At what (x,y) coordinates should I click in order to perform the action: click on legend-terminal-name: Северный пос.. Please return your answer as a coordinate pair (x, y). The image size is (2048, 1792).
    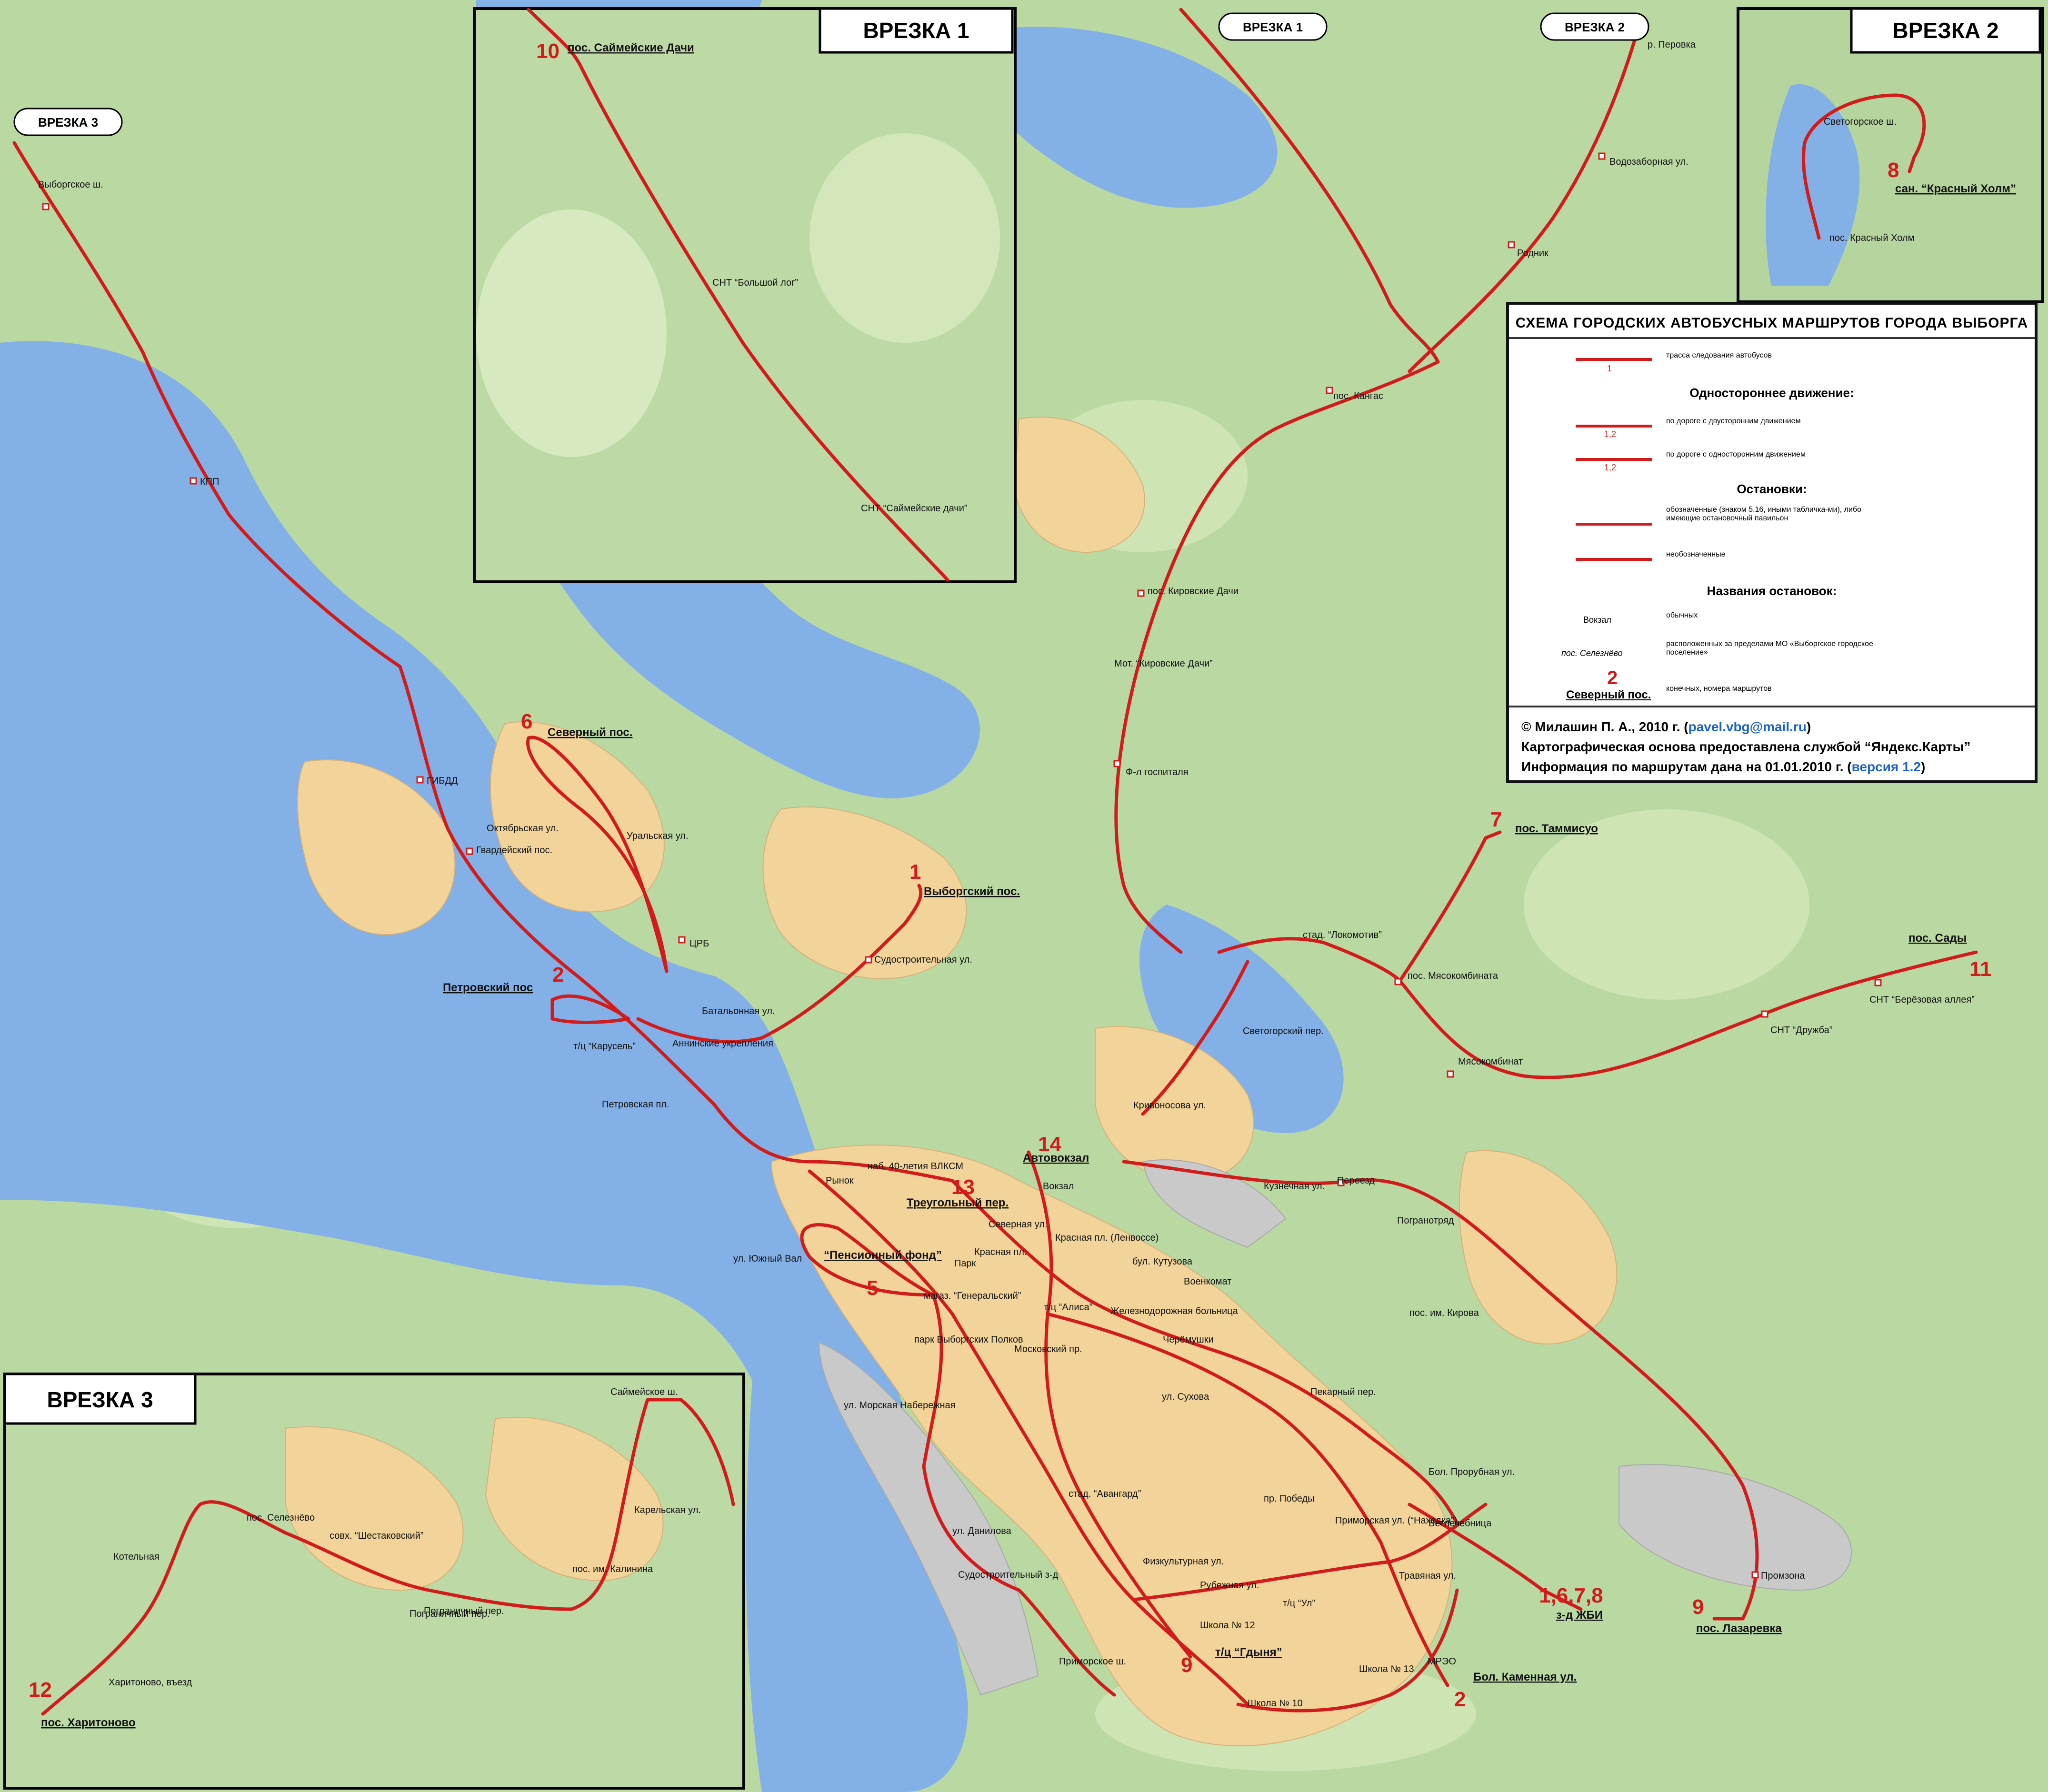
    Looking at the image, I should click on (1608, 694).